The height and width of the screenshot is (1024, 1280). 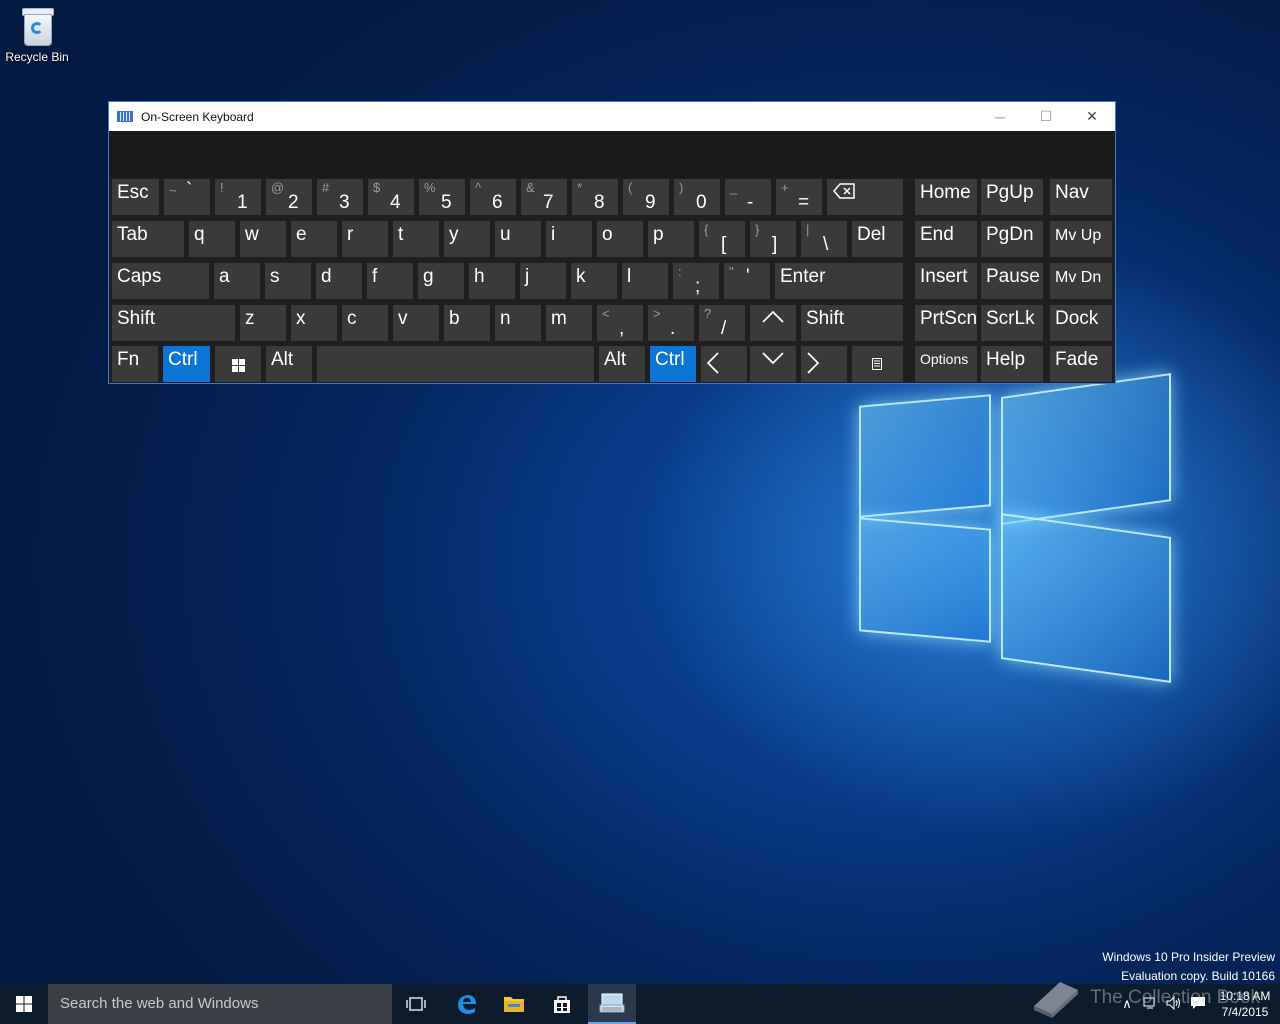 I want to click on key-caps: Caps, so click(x=160, y=281).